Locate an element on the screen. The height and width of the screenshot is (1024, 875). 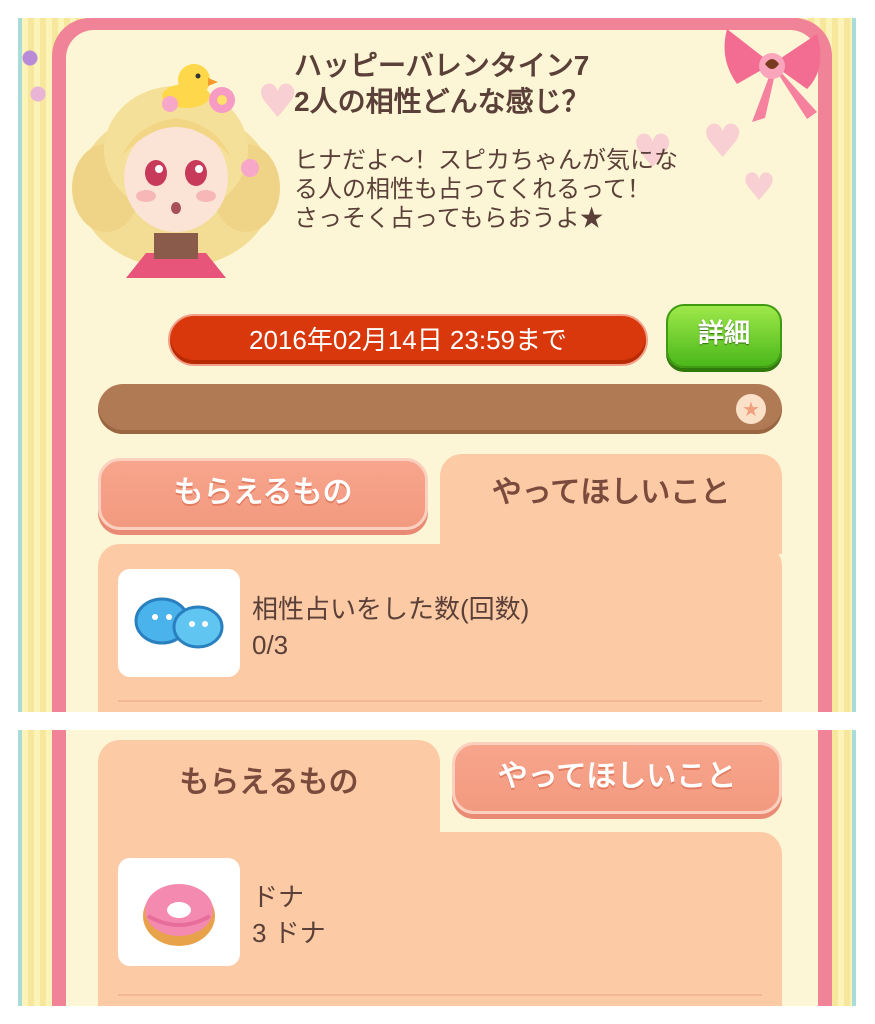
description-line: さっそく占ってもらおうよ★ is located at coordinates (449, 218).